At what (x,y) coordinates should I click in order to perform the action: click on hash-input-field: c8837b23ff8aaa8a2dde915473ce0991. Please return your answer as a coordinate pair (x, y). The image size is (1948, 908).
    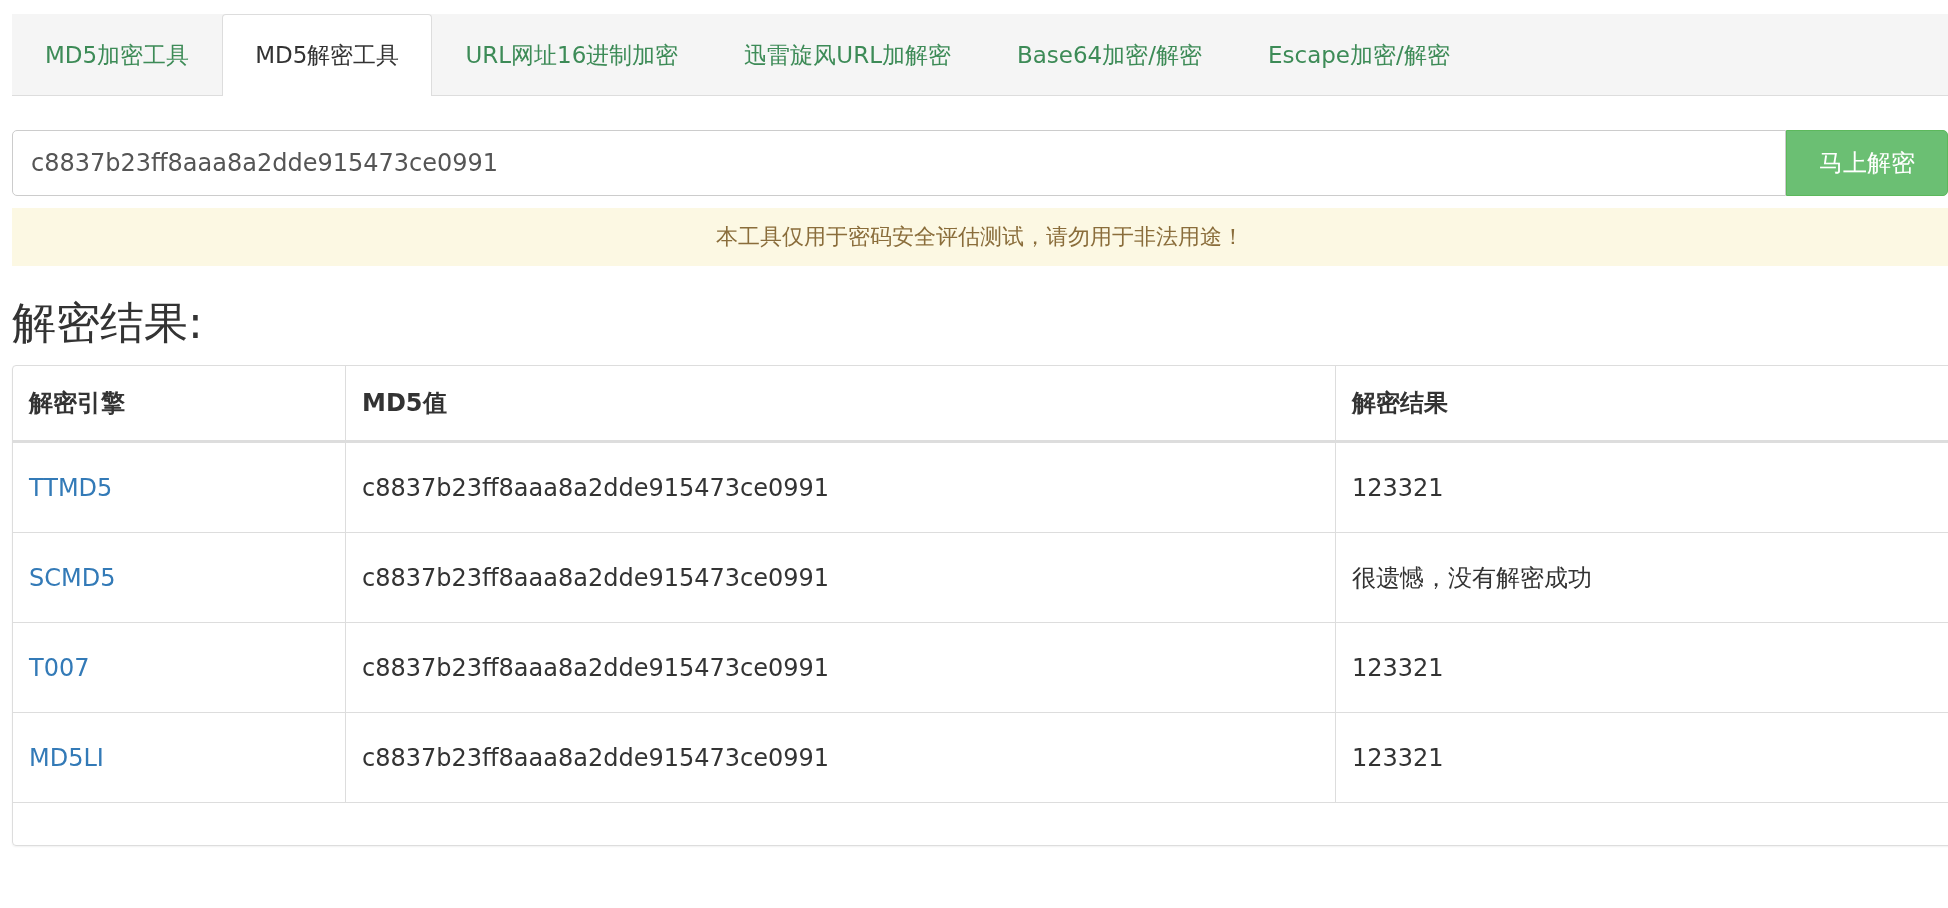
    Looking at the image, I should click on (899, 163).